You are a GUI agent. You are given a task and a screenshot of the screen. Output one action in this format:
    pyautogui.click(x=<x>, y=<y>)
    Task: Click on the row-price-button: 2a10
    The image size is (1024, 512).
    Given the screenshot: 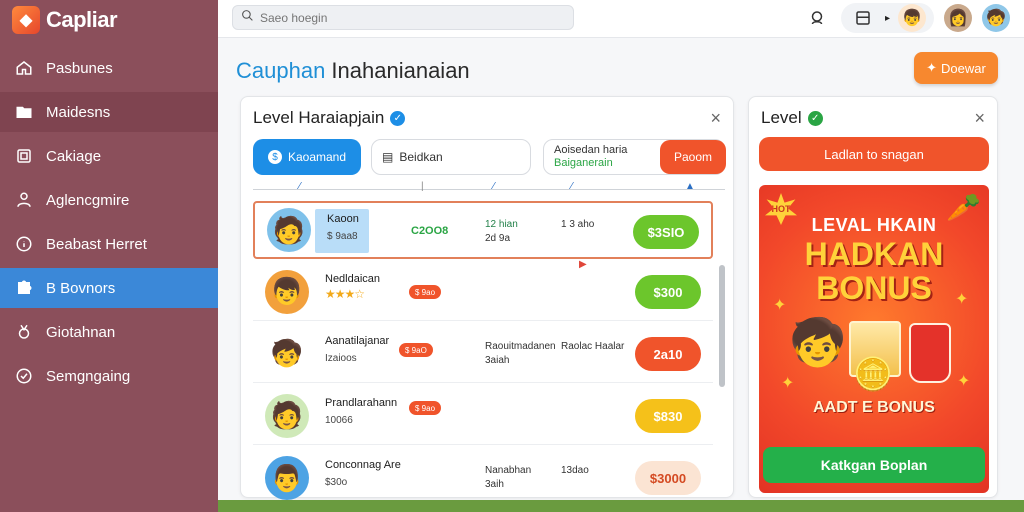 What is the action you would take?
    pyautogui.click(x=668, y=354)
    